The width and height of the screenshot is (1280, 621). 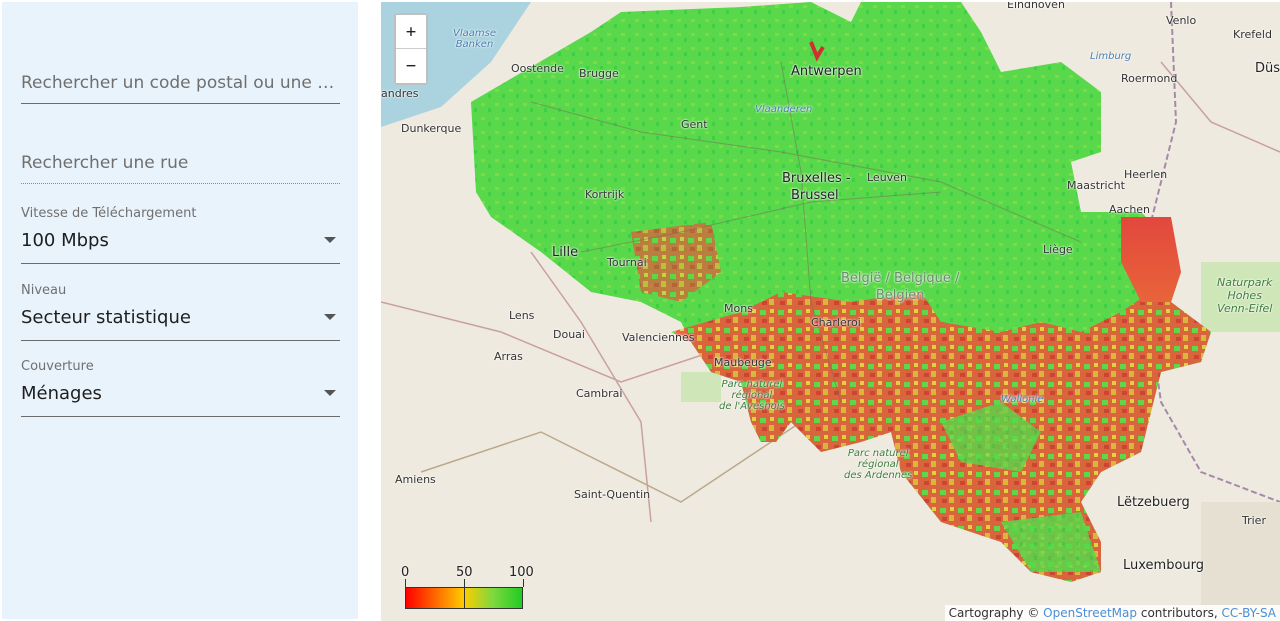 What do you see at coordinates (994, 613) in the screenshot?
I see `attribution-prefix: Cartography ©` at bounding box center [994, 613].